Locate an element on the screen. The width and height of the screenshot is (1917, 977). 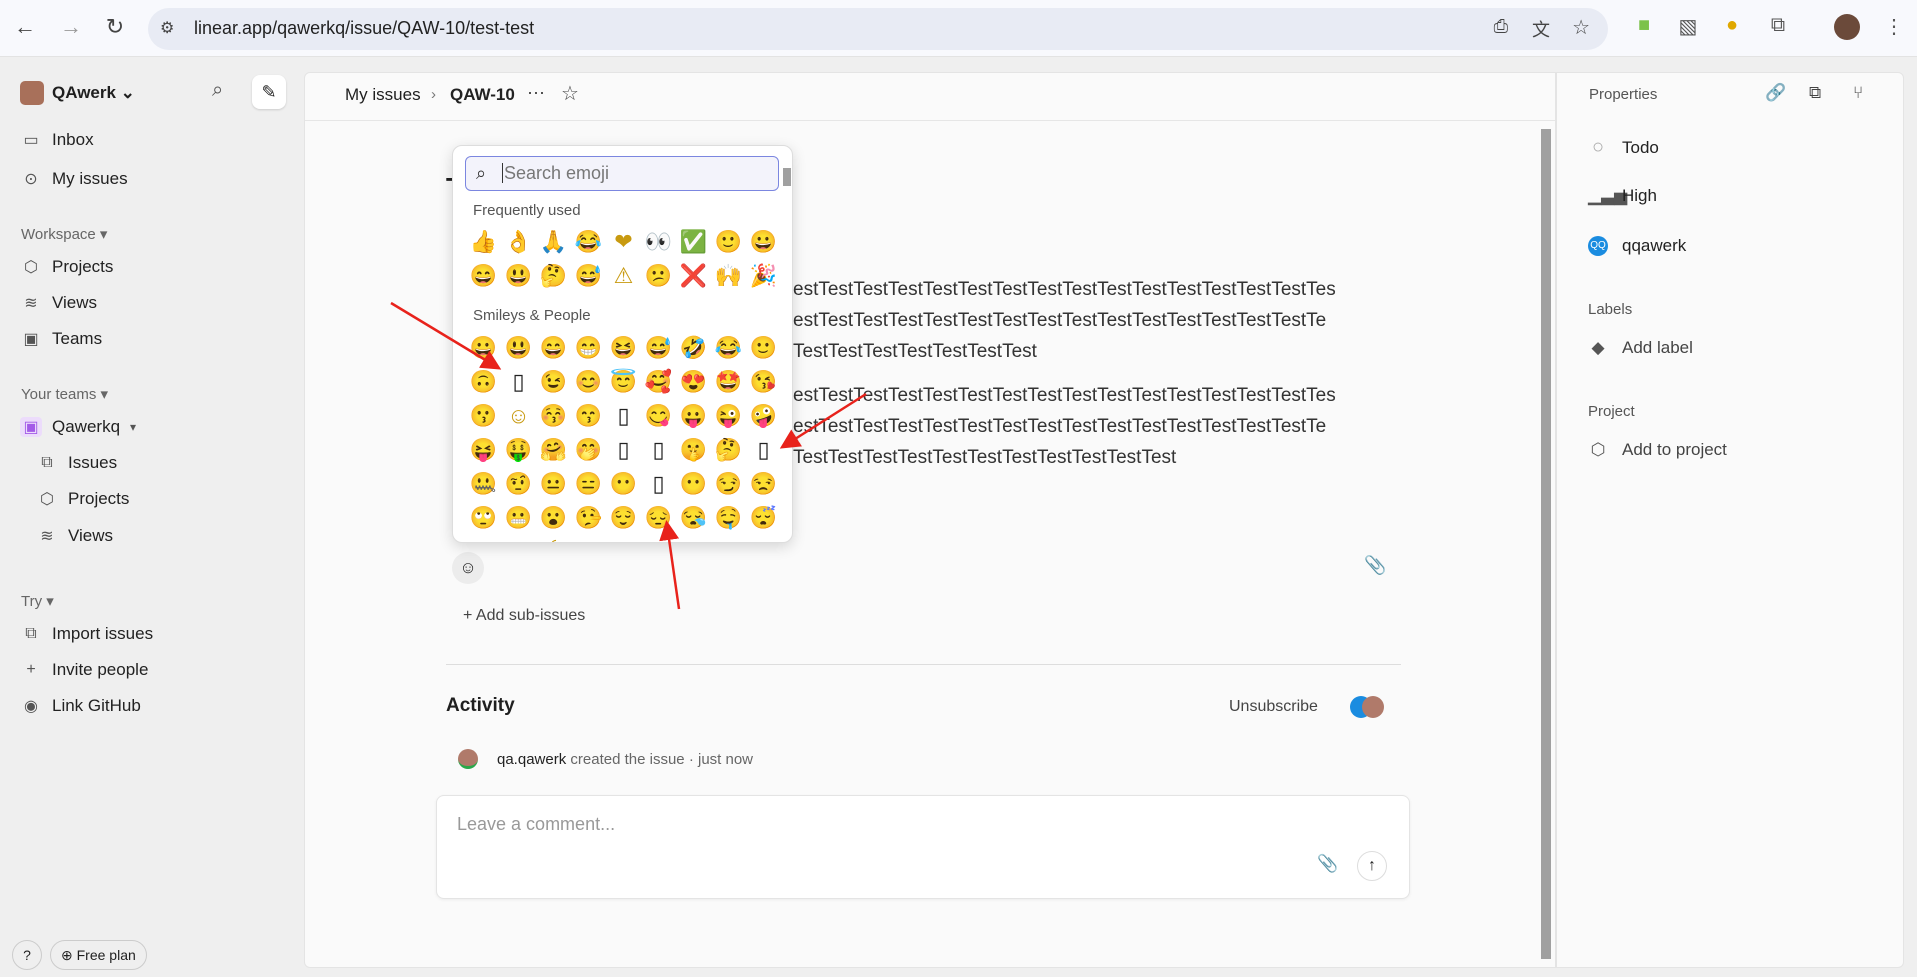
annotation-arrows is located at coordinates (628, 455).